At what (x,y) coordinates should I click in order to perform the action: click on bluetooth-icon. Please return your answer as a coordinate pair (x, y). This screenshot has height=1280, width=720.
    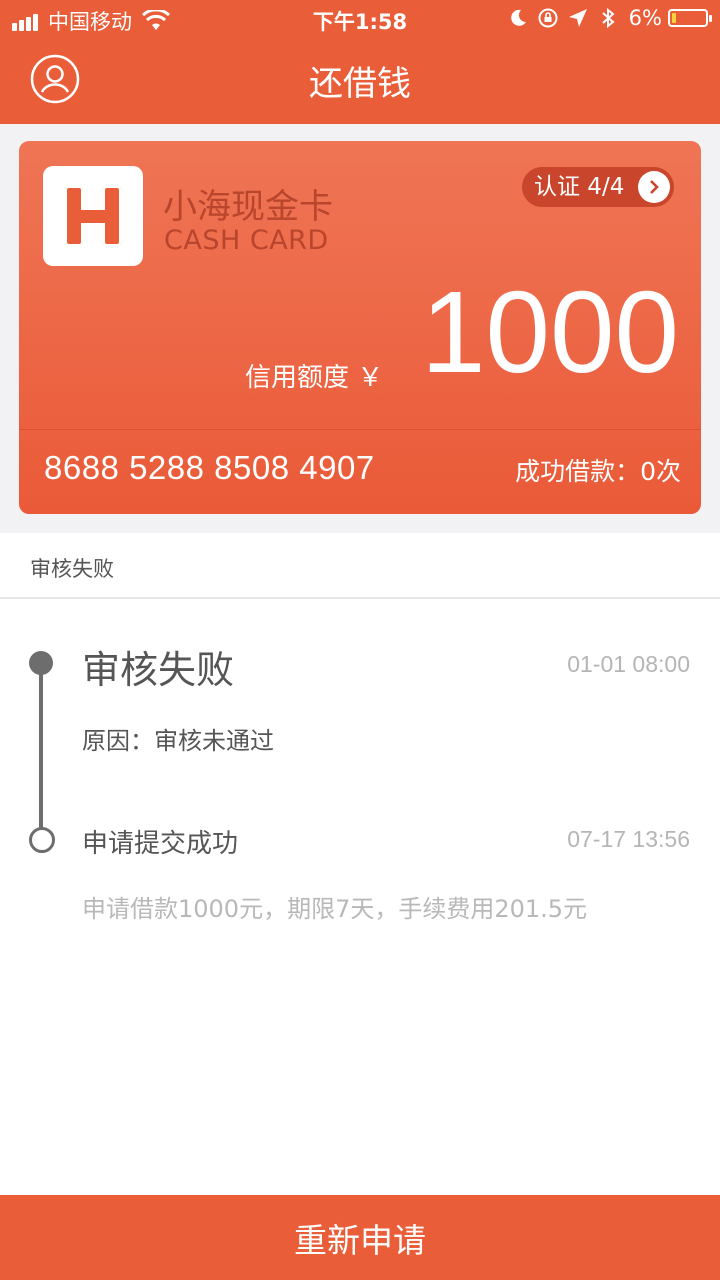
    Looking at the image, I should click on (608, 18).